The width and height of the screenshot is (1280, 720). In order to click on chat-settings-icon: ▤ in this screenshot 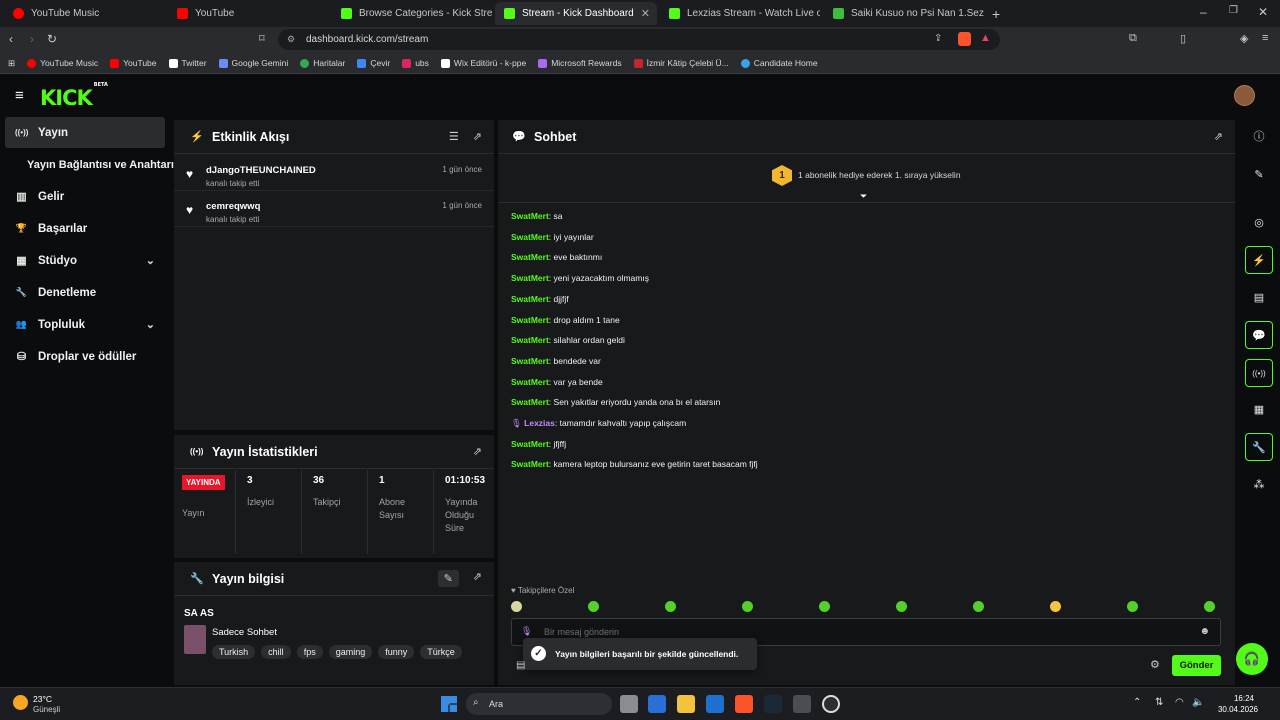, I will do `click(520, 665)`.